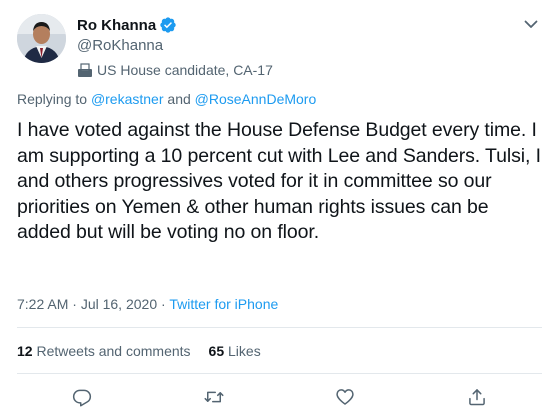  What do you see at coordinates (214, 397) in the screenshot?
I see `retweet-icon` at bounding box center [214, 397].